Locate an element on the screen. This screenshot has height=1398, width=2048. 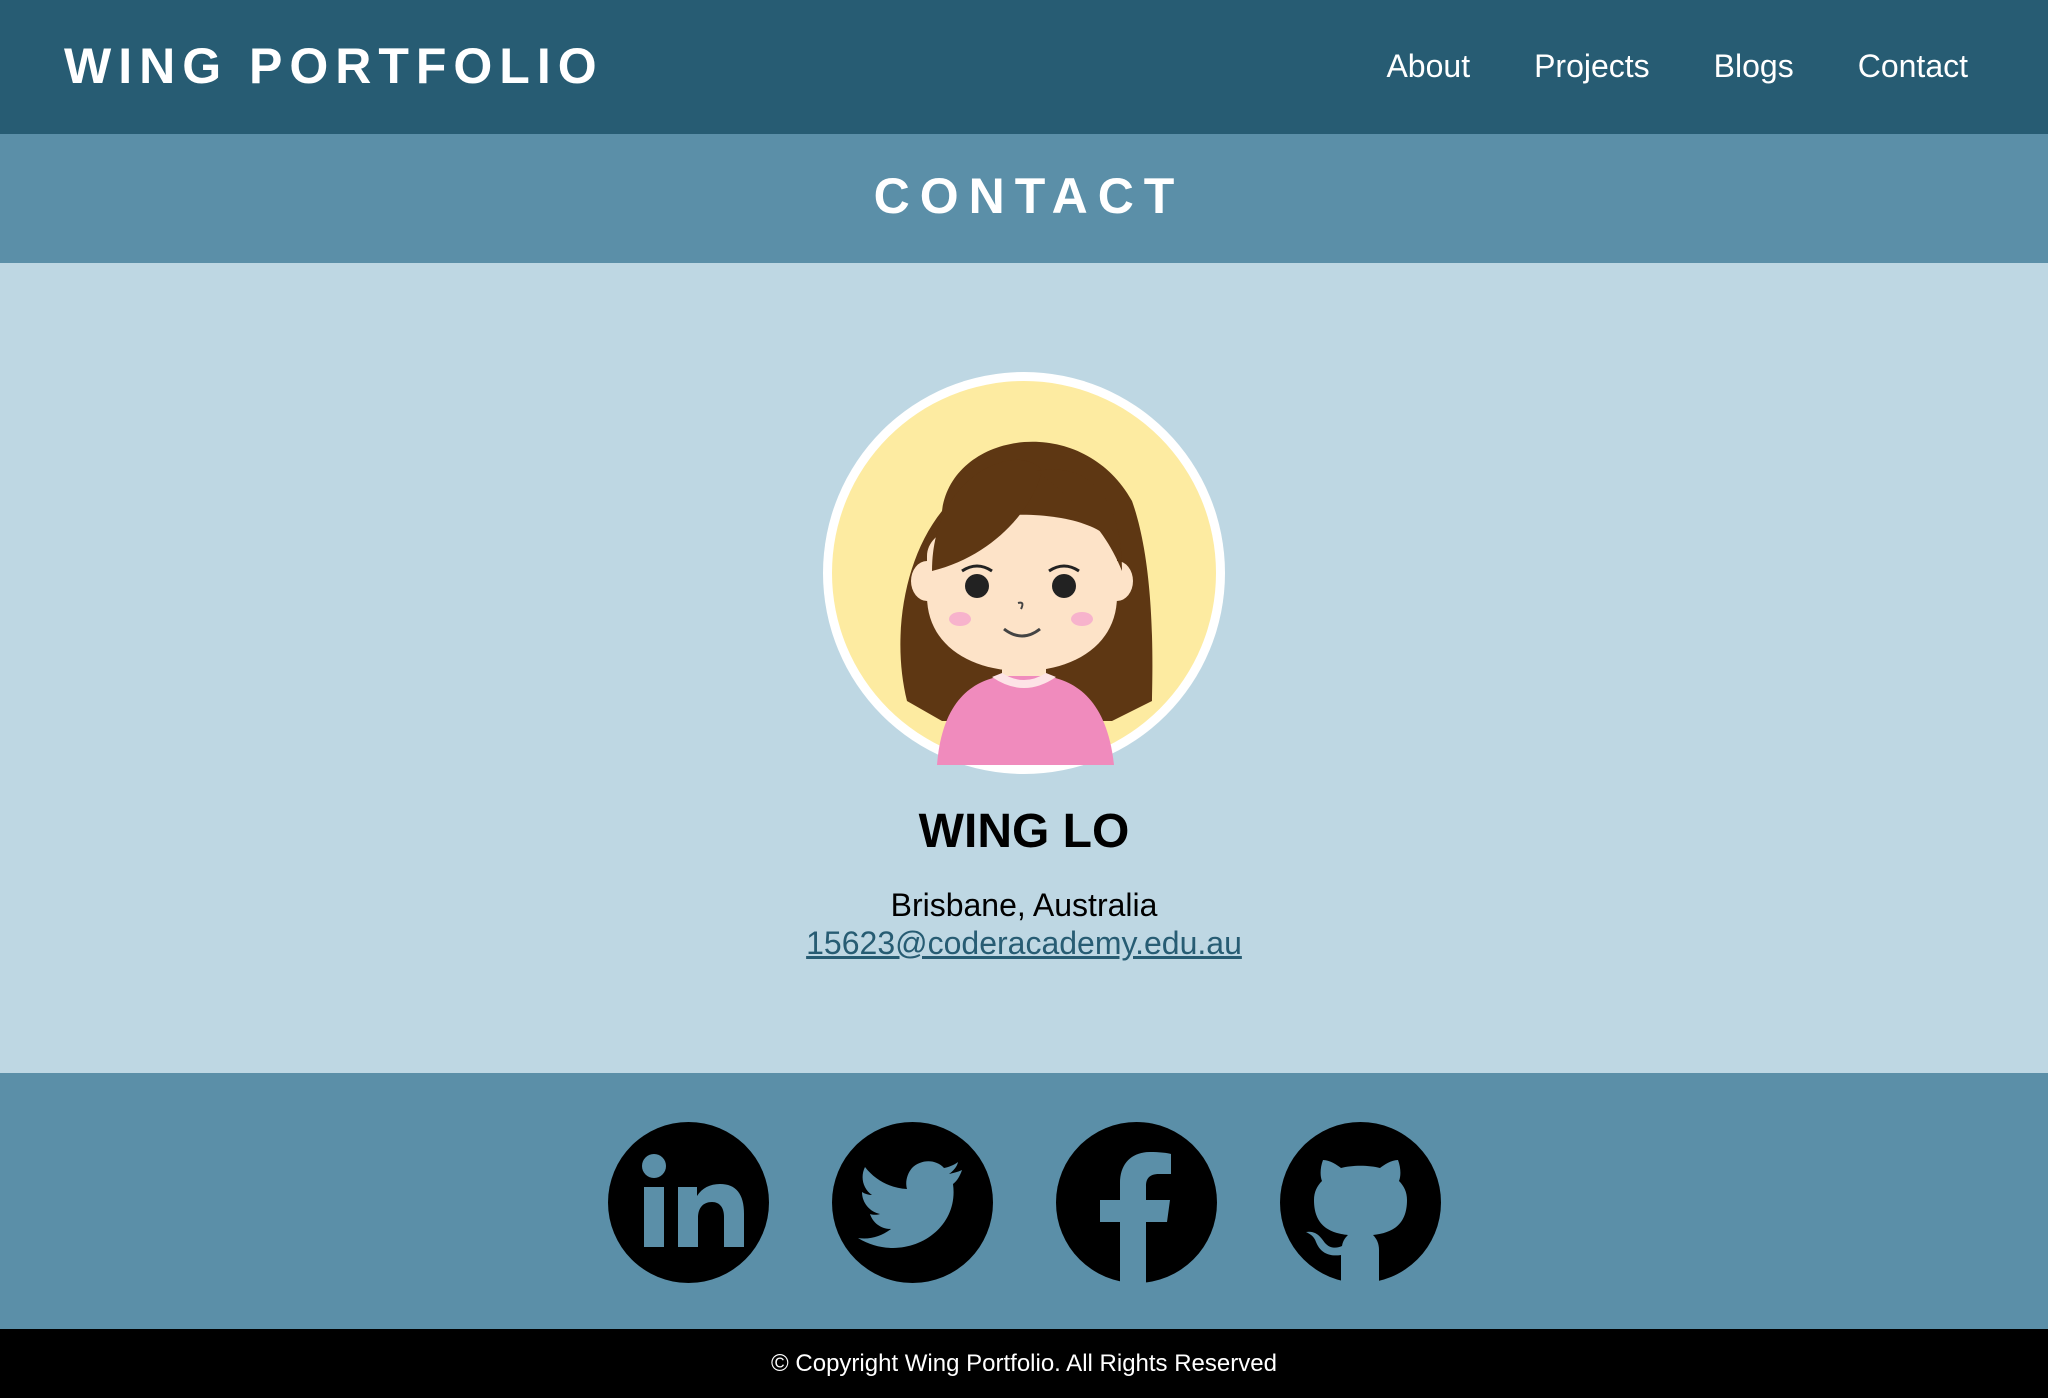
facebook-icon is located at coordinates (1136, 1202).